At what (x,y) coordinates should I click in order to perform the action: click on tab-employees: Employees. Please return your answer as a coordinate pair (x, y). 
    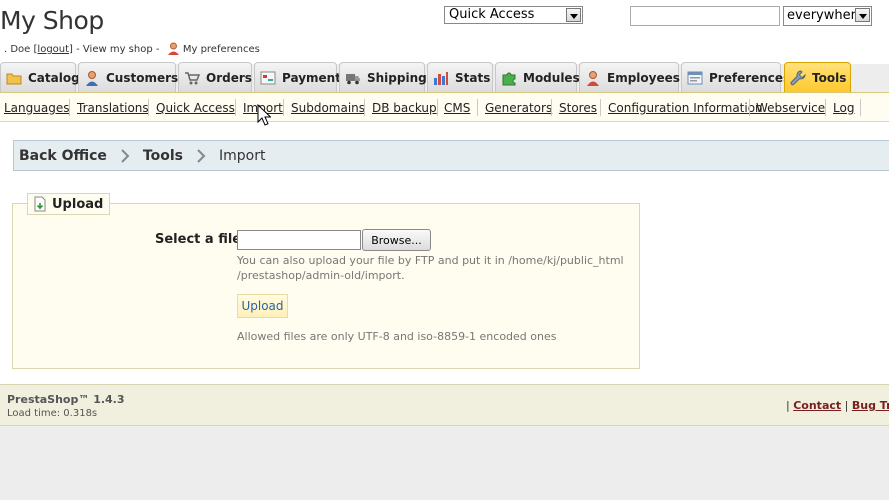
    Looking at the image, I should click on (629, 77).